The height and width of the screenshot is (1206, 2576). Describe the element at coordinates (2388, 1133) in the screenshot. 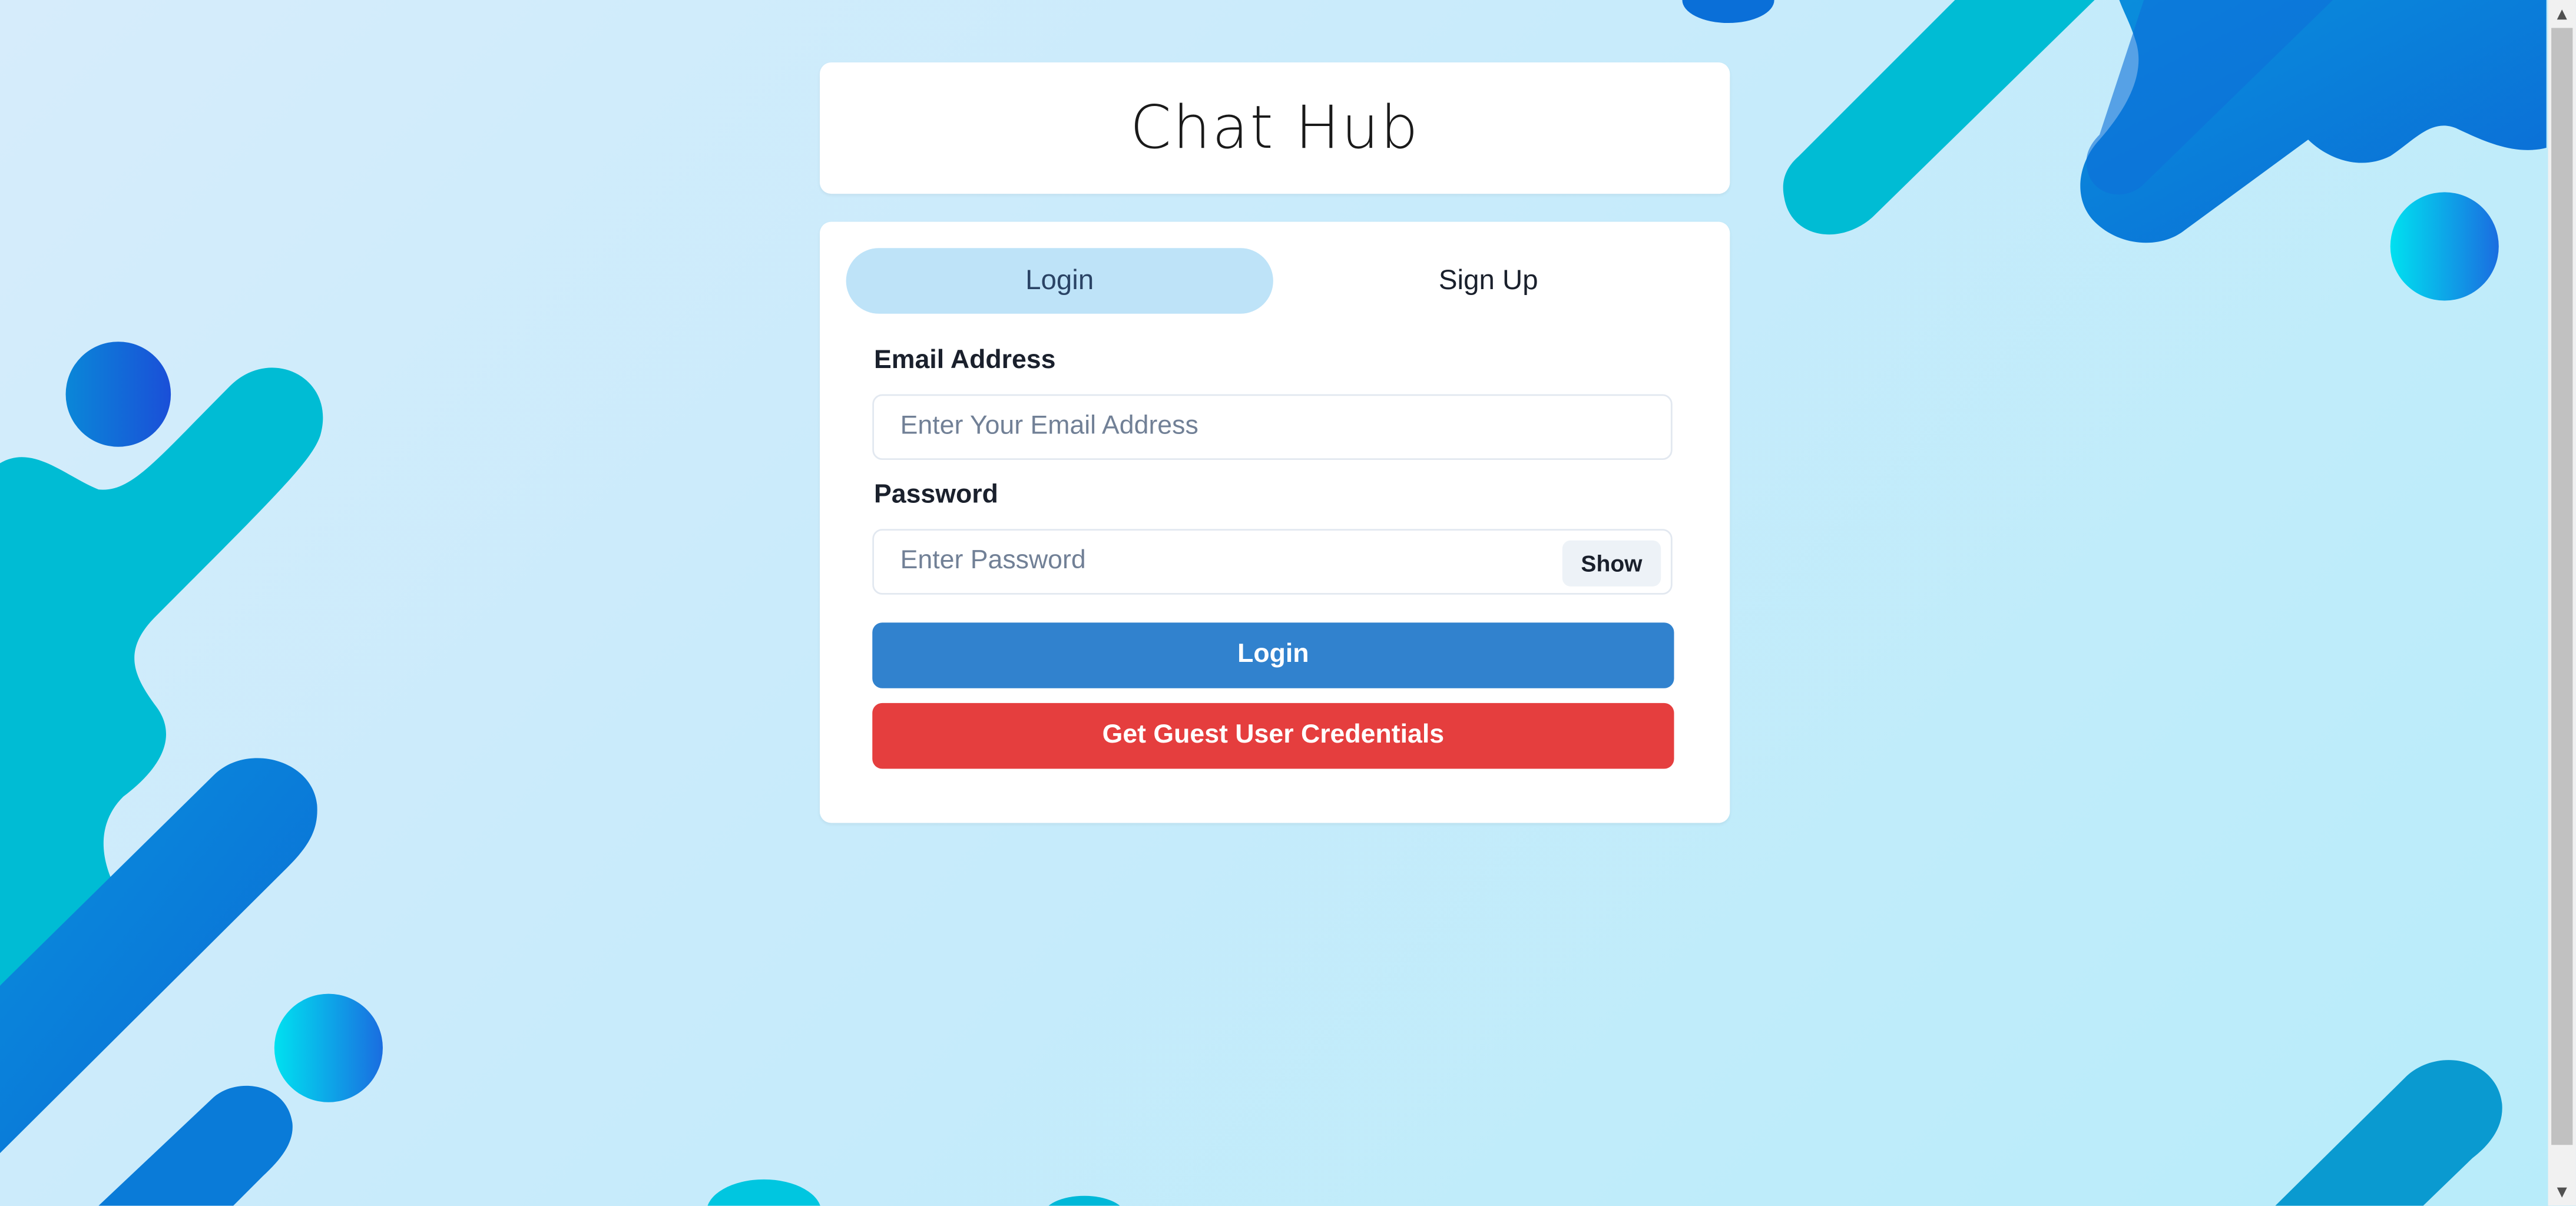

I see `bottom-right-bar` at that location.